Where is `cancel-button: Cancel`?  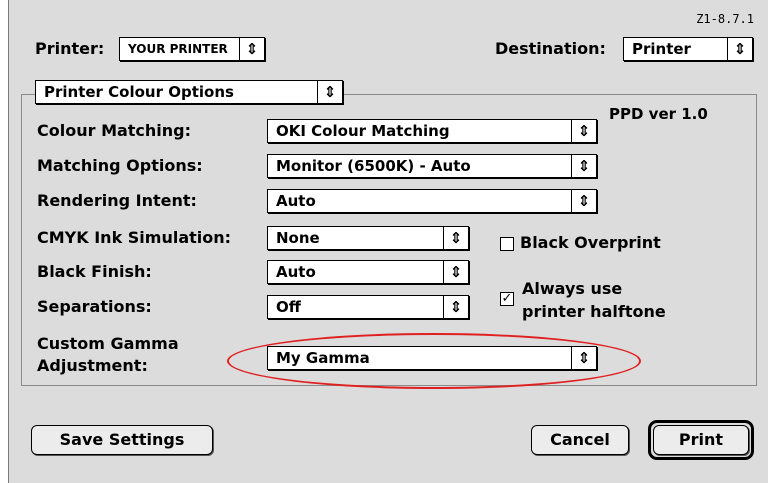
cancel-button: Cancel is located at coordinates (580, 440).